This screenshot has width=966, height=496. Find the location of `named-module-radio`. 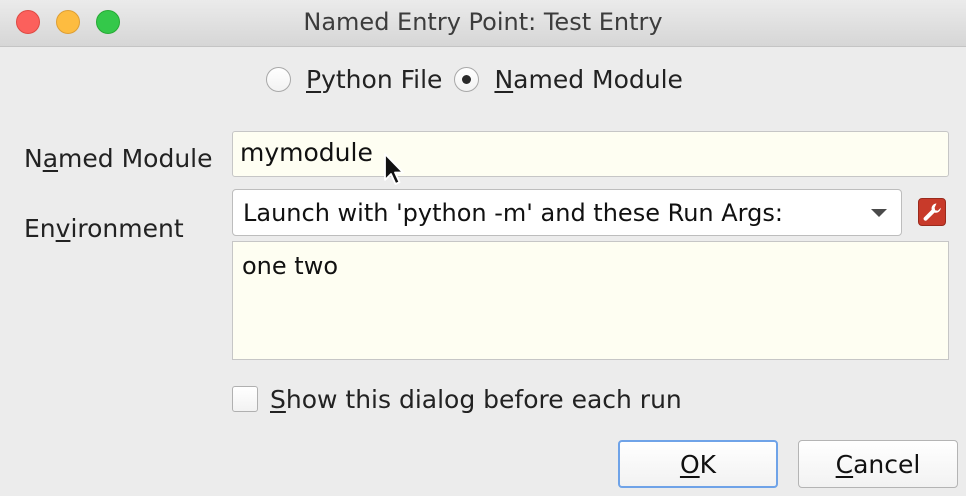

named-module-radio is located at coordinates (467, 79).